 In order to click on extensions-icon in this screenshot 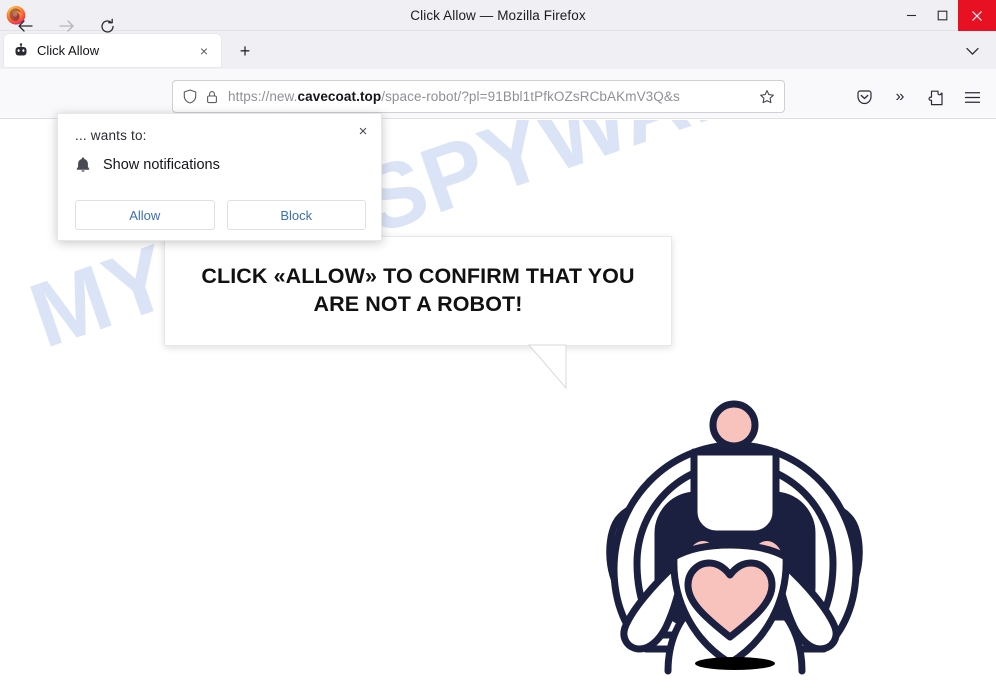, I will do `click(936, 97)`.